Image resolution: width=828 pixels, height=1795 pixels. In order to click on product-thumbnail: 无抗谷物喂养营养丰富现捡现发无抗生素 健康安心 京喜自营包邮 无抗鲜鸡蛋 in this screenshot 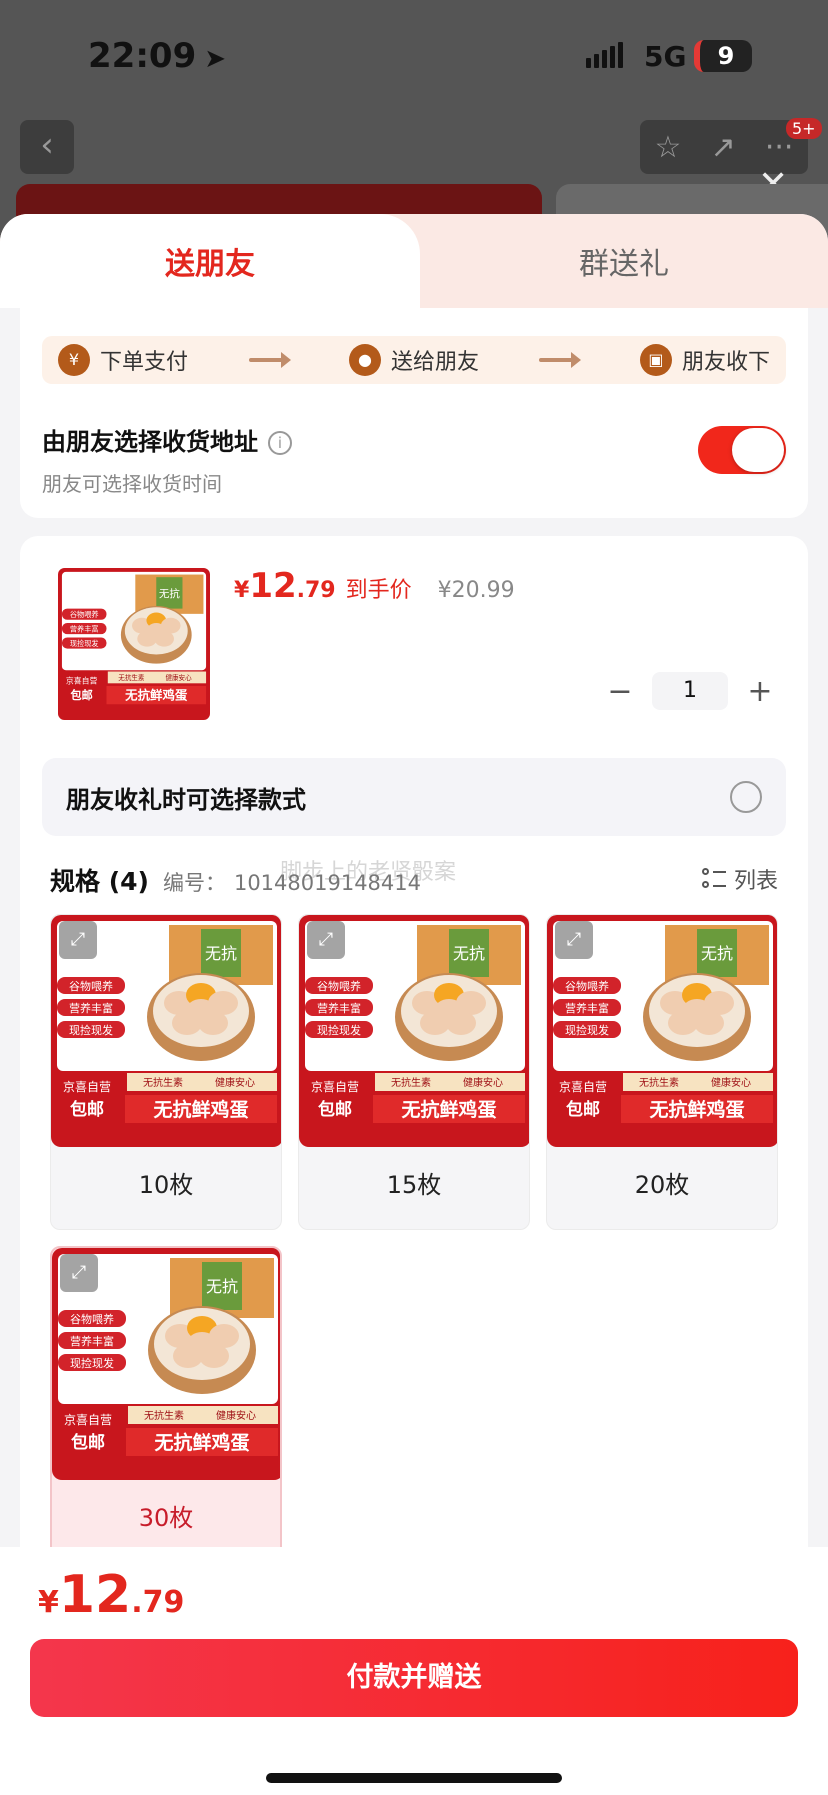, I will do `click(134, 644)`.